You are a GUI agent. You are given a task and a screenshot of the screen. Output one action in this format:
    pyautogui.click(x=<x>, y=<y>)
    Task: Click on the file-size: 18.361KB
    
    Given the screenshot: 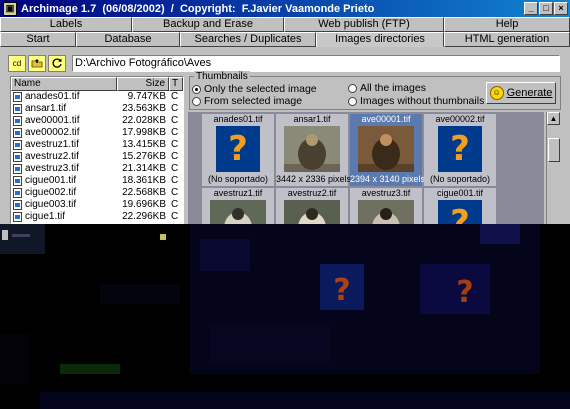 What is the action you would take?
    pyautogui.click(x=144, y=180)
    